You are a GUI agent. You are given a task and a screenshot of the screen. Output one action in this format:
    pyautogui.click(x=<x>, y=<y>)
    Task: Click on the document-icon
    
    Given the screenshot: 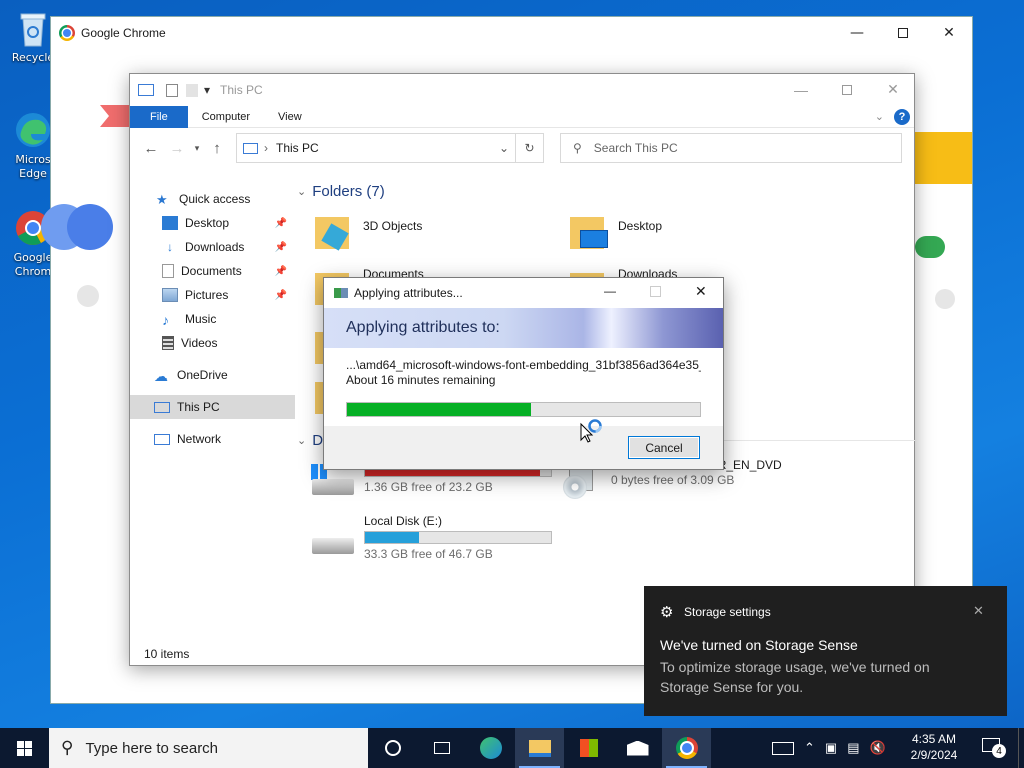 What is the action you would take?
    pyautogui.click(x=168, y=271)
    